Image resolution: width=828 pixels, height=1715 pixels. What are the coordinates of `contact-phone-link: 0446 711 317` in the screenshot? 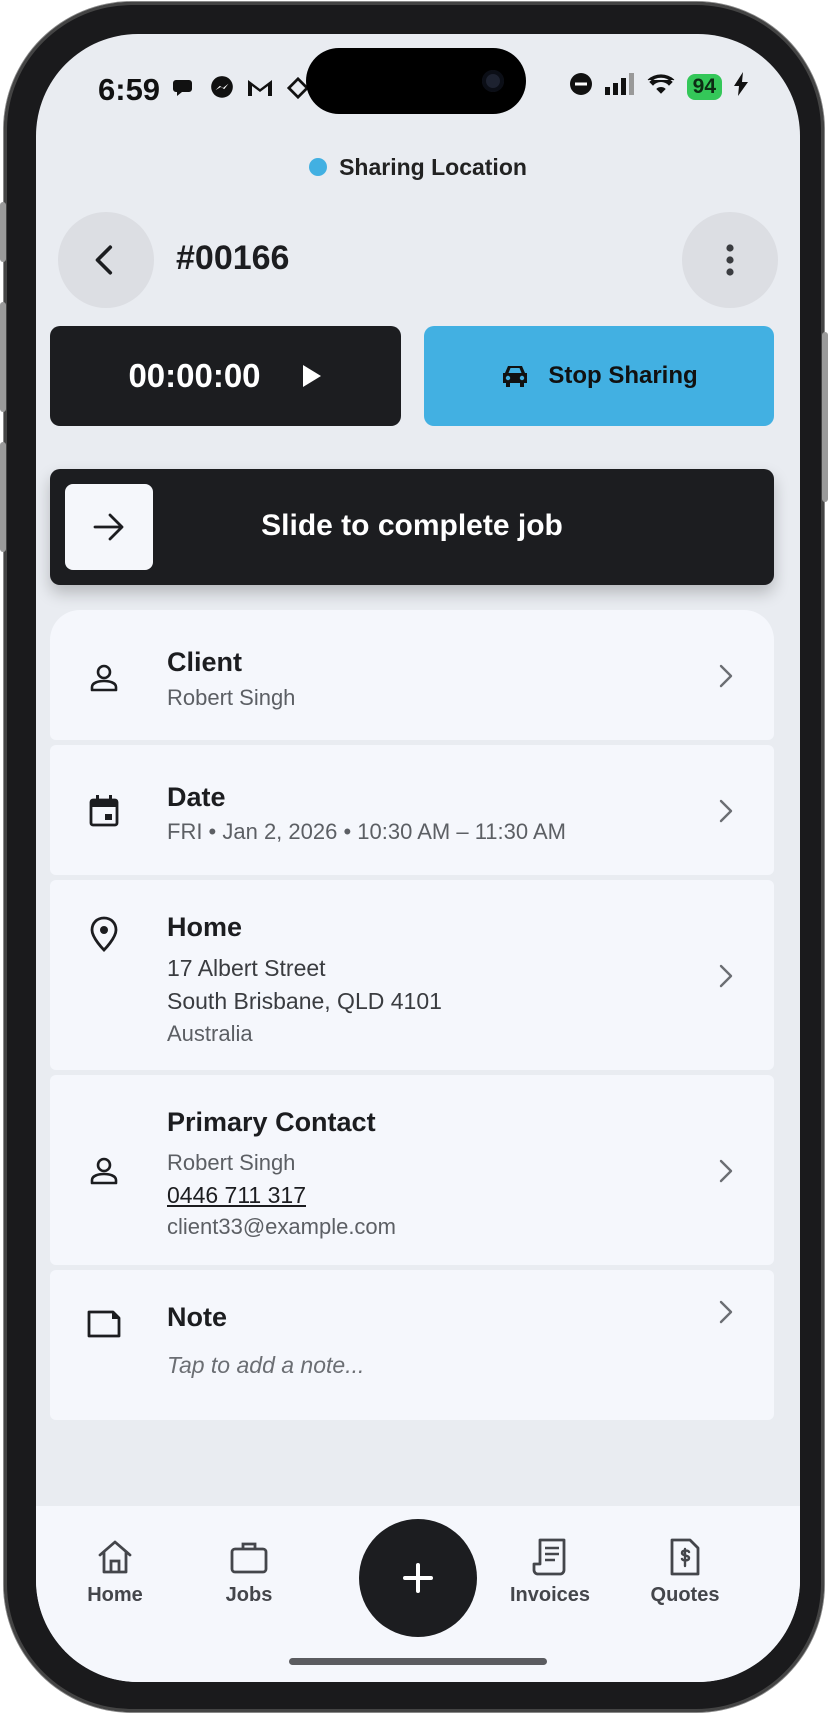 It's located at (236, 1195).